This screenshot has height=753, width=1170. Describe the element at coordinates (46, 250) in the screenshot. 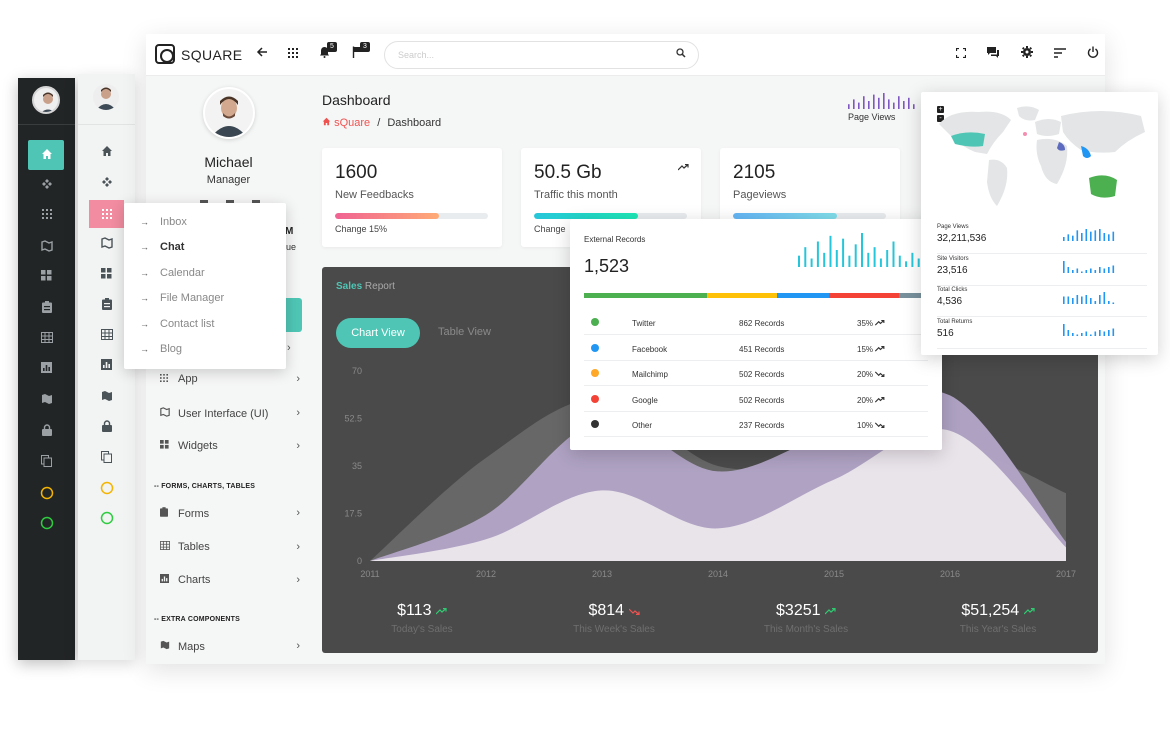

I see `map-route-icon` at that location.